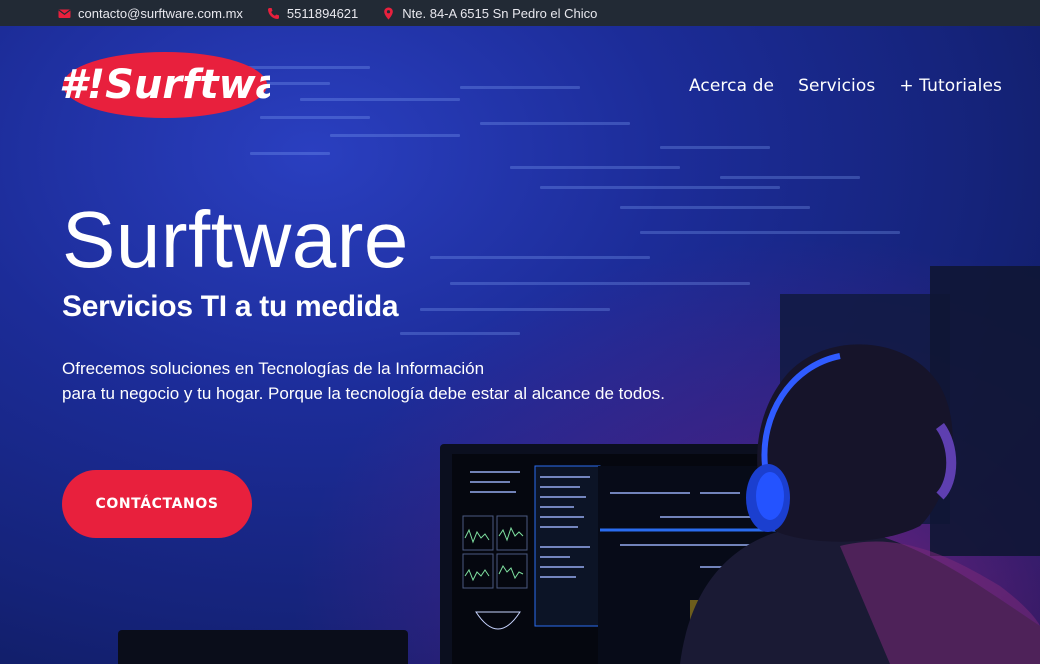  What do you see at coordinates (164, 85) in the screenshot?
I see `logo-text: #!Surftware` at bounding box center [164, 85].